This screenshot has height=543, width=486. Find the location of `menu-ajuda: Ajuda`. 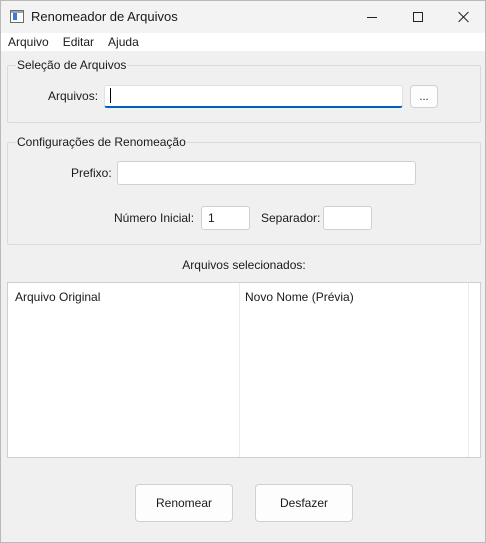

menu-ajuda: Ajuda is located at coordinates (123, 42).